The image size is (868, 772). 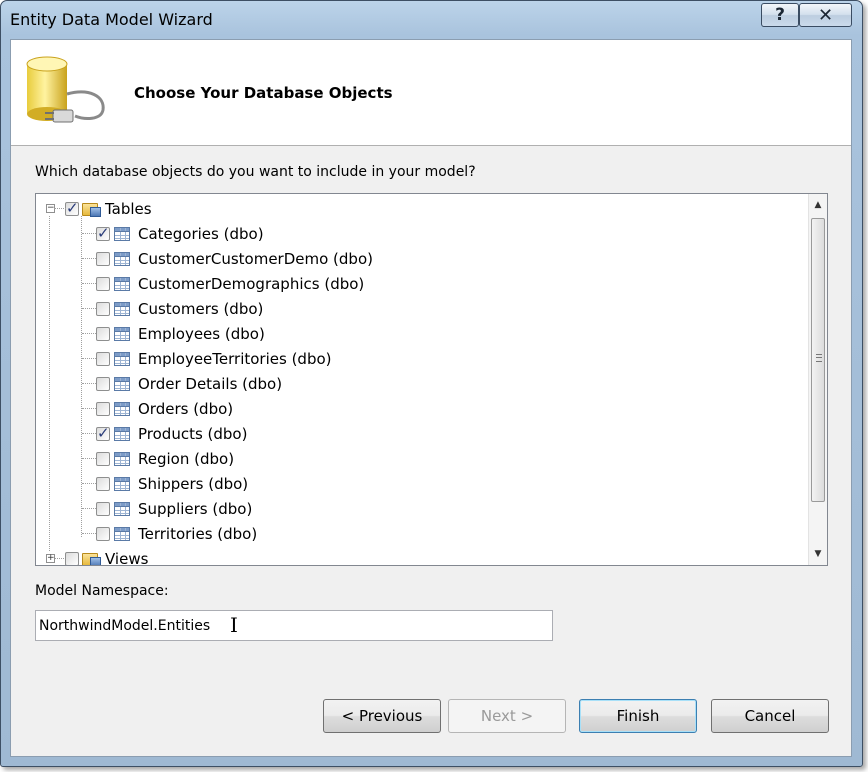 I want to click on table-node: Shippers (dbo), so click(x=172, y=483).